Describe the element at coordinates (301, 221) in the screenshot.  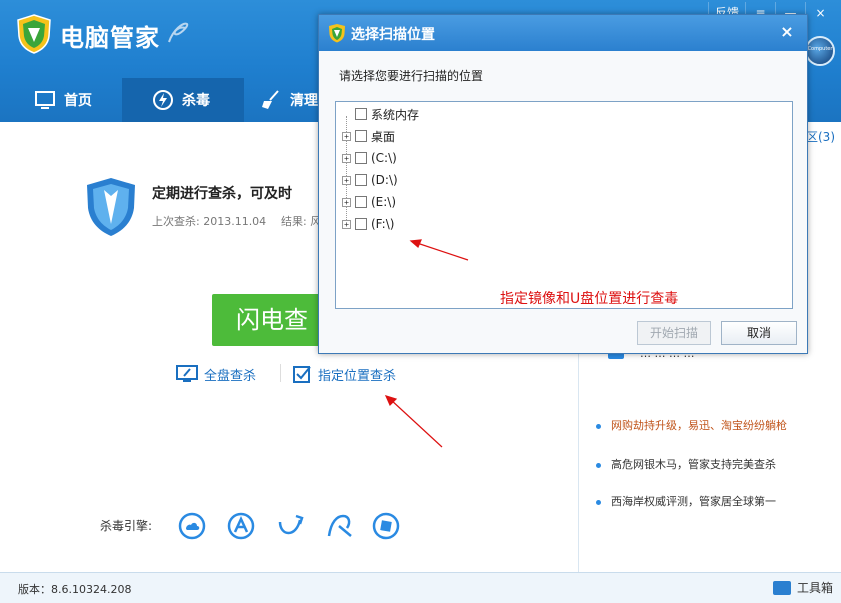
I see `last-scan-result: 结果: 风` at that location.